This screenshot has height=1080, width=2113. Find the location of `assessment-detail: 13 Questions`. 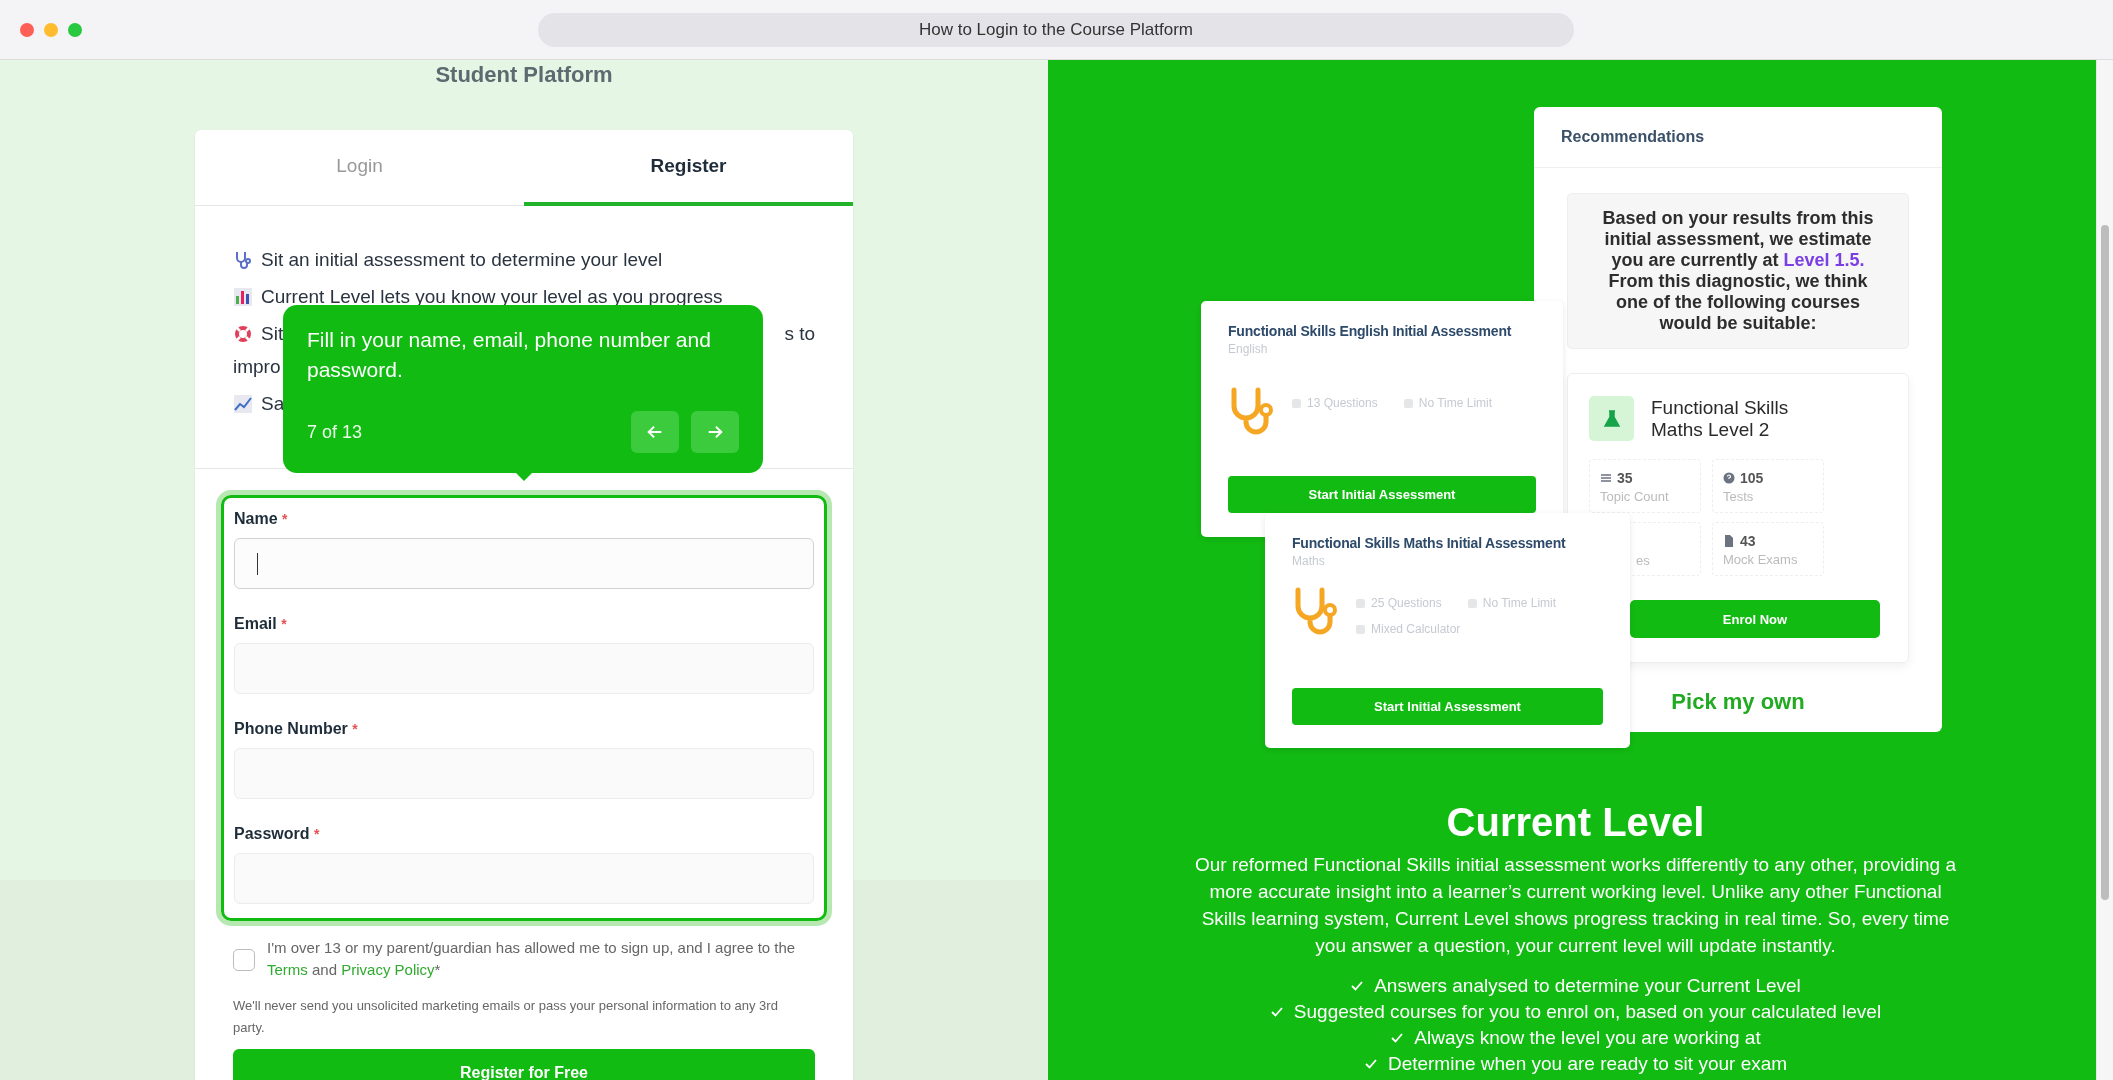

assessment-detail: 13 Questions is located at coordinates (1335, 403).